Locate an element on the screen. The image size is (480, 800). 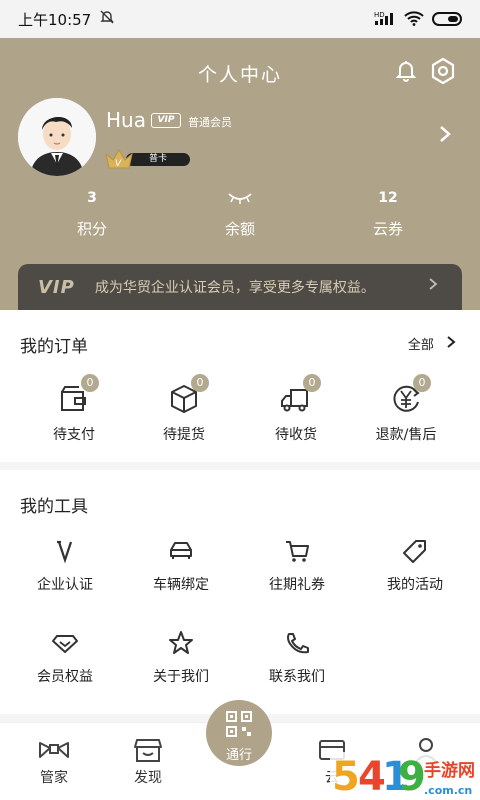
pass-button-label: 通行 is located at coordinates (238, 755).